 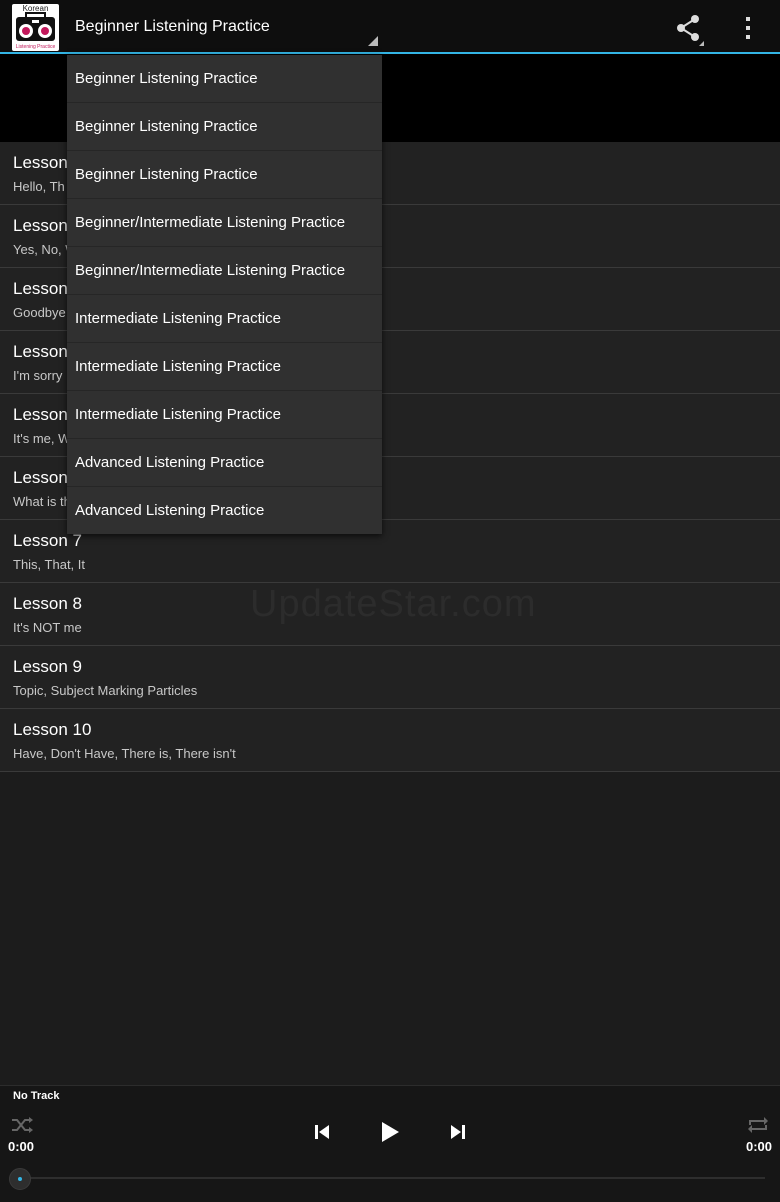 I want to click on next-icon, so click(x=458, y=1132).